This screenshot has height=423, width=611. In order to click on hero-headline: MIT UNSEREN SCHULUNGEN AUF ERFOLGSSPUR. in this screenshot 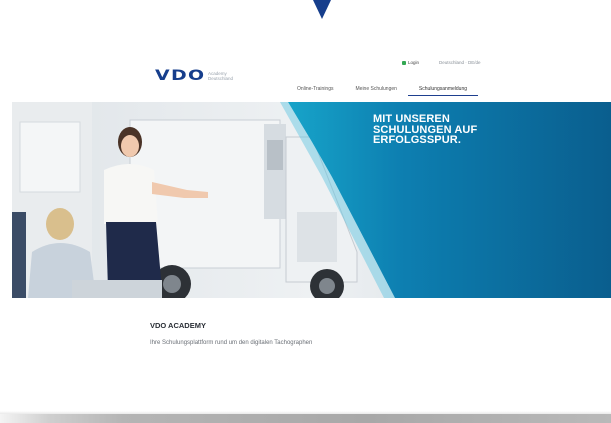, I will do `click(425, 130)`.